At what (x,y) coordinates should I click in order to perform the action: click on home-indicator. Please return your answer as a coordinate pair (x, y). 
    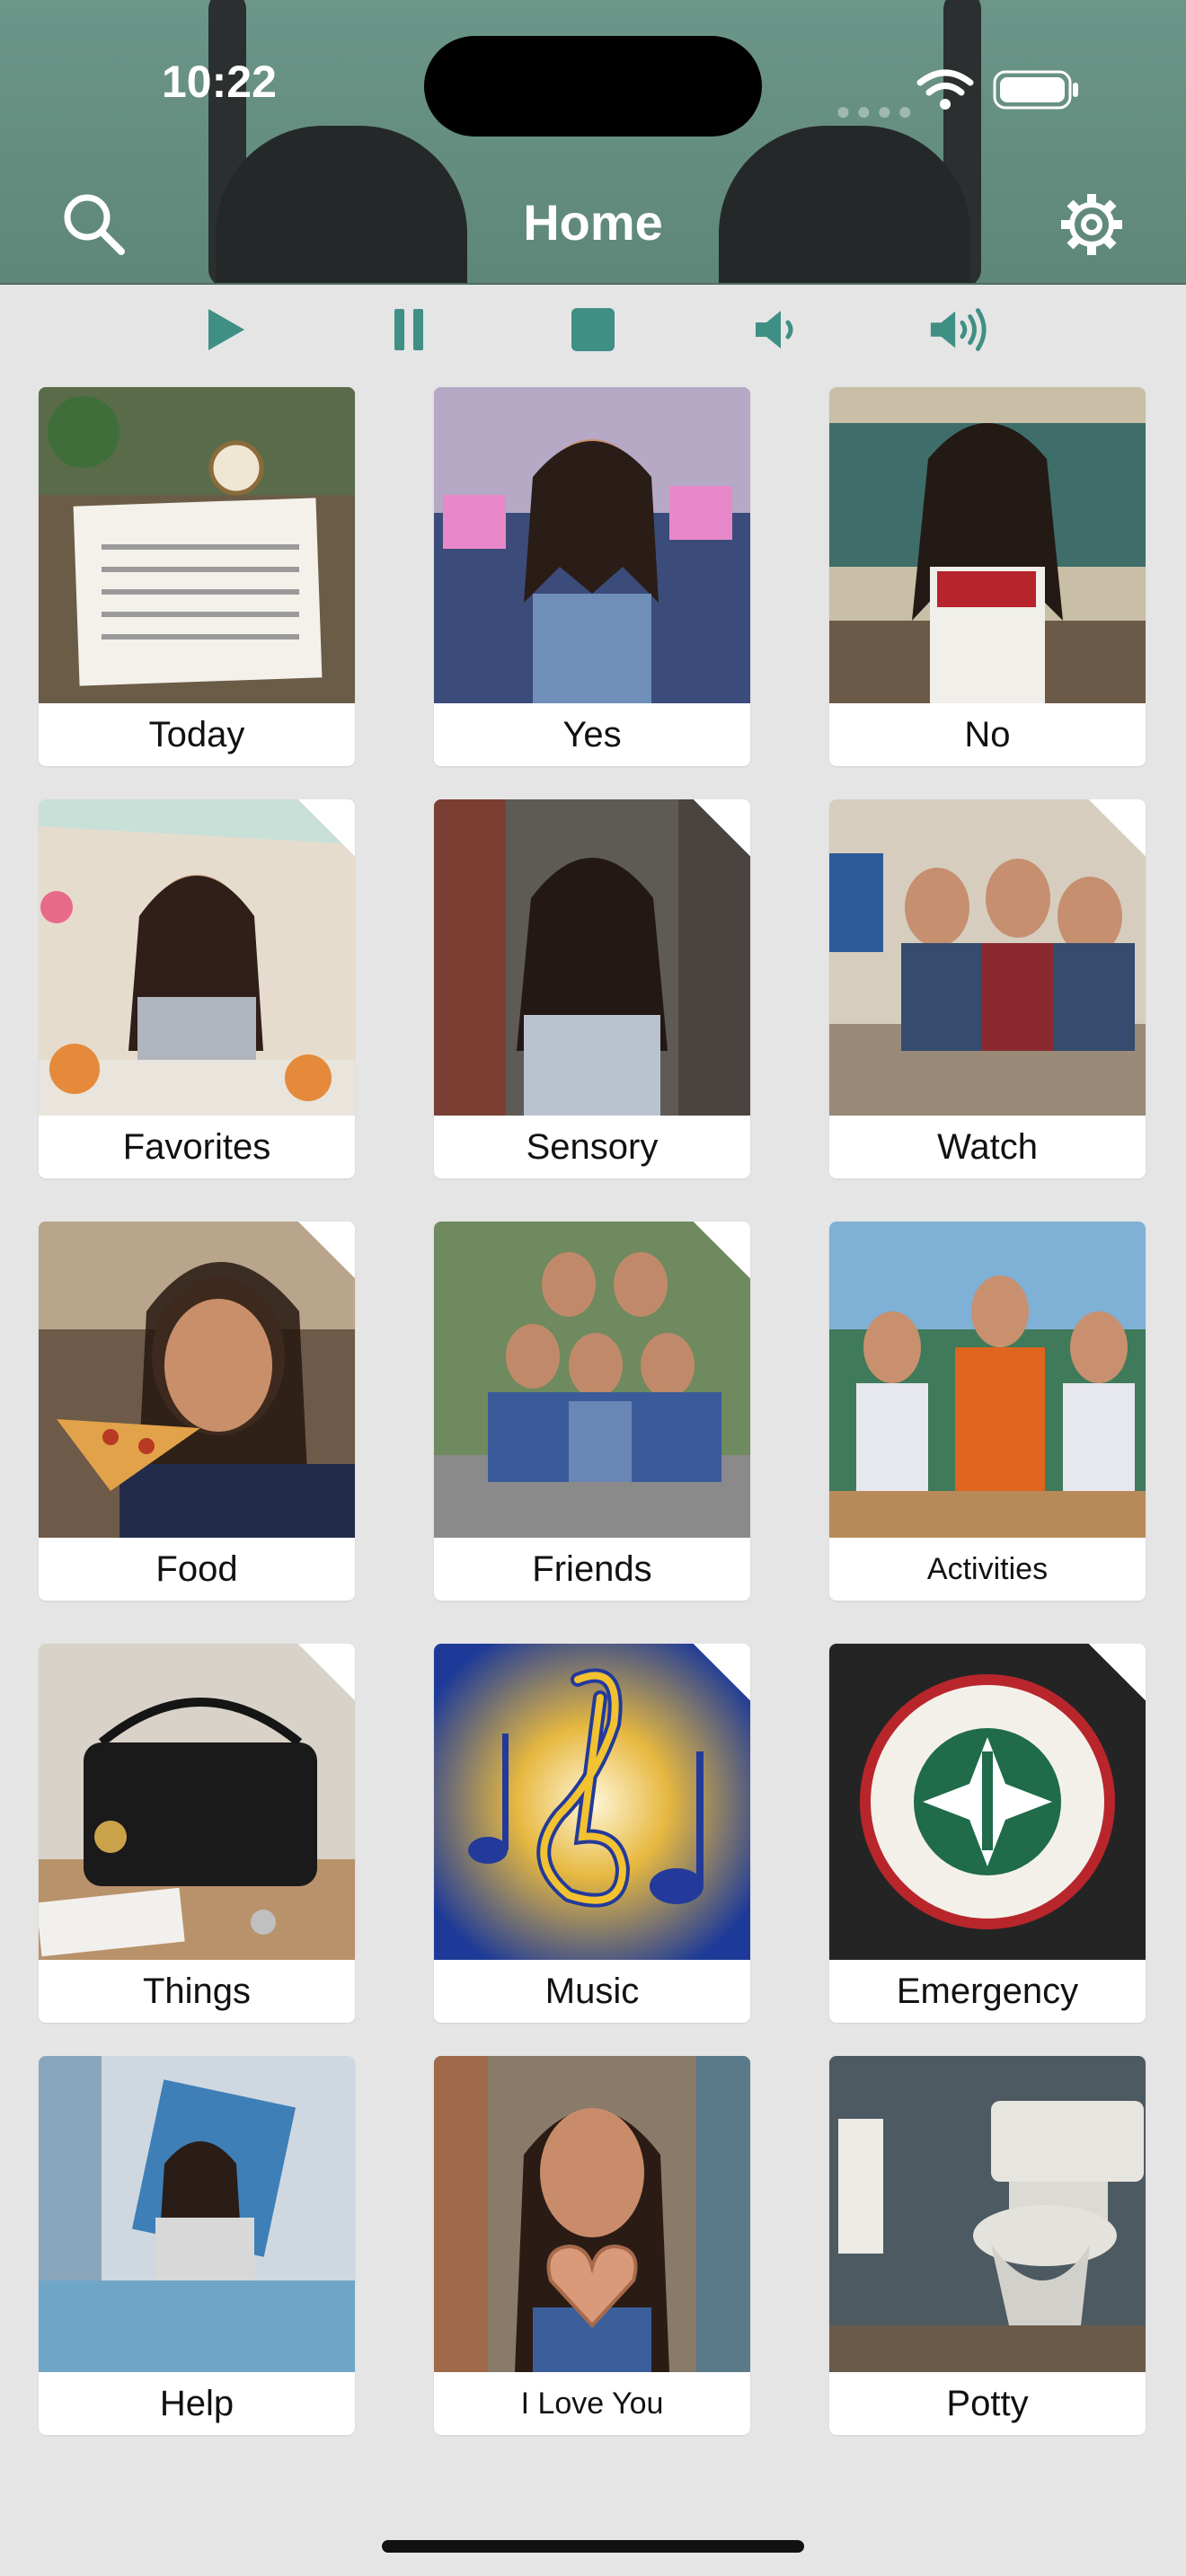
    Looking at the image, I should click on (593, 2546).